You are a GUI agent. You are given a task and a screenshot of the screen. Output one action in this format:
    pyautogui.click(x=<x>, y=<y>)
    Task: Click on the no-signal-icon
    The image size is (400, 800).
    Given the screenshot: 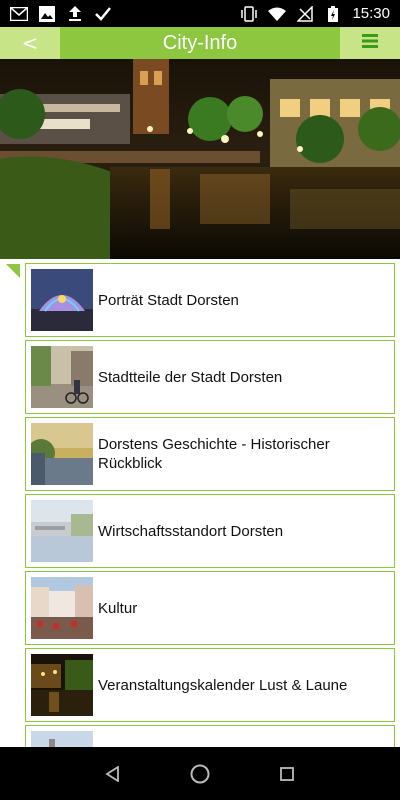 What is the action you would take?
    pyautogui.click(x=305, y=13)
    